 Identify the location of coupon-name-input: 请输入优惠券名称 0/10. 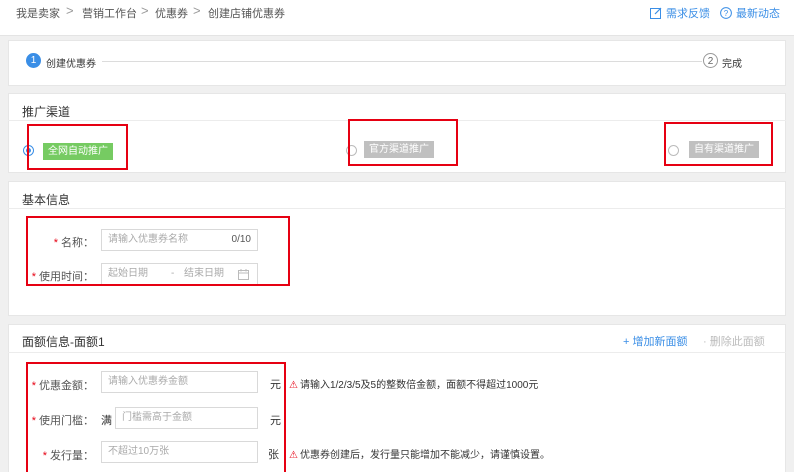
(179, 240).